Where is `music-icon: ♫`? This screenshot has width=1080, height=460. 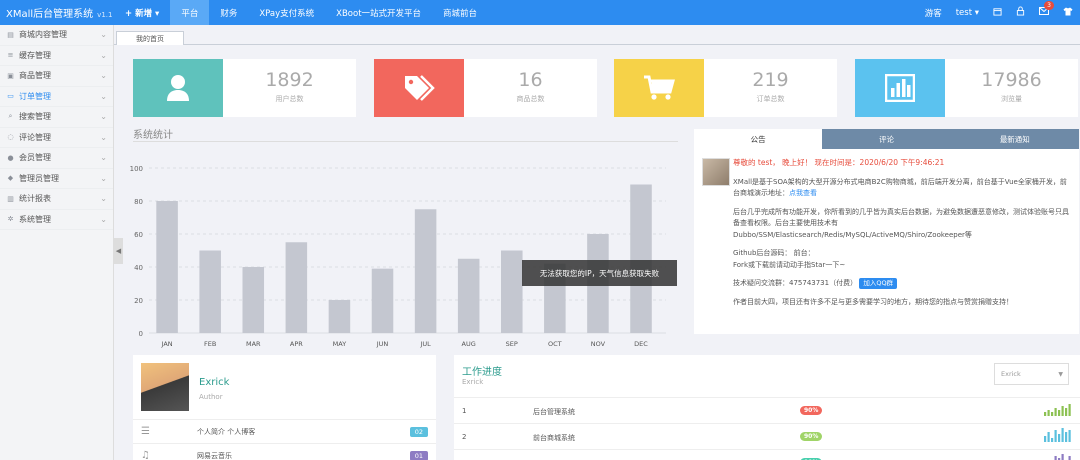
music-icon: ♫ is located at coordinates (145, 455).